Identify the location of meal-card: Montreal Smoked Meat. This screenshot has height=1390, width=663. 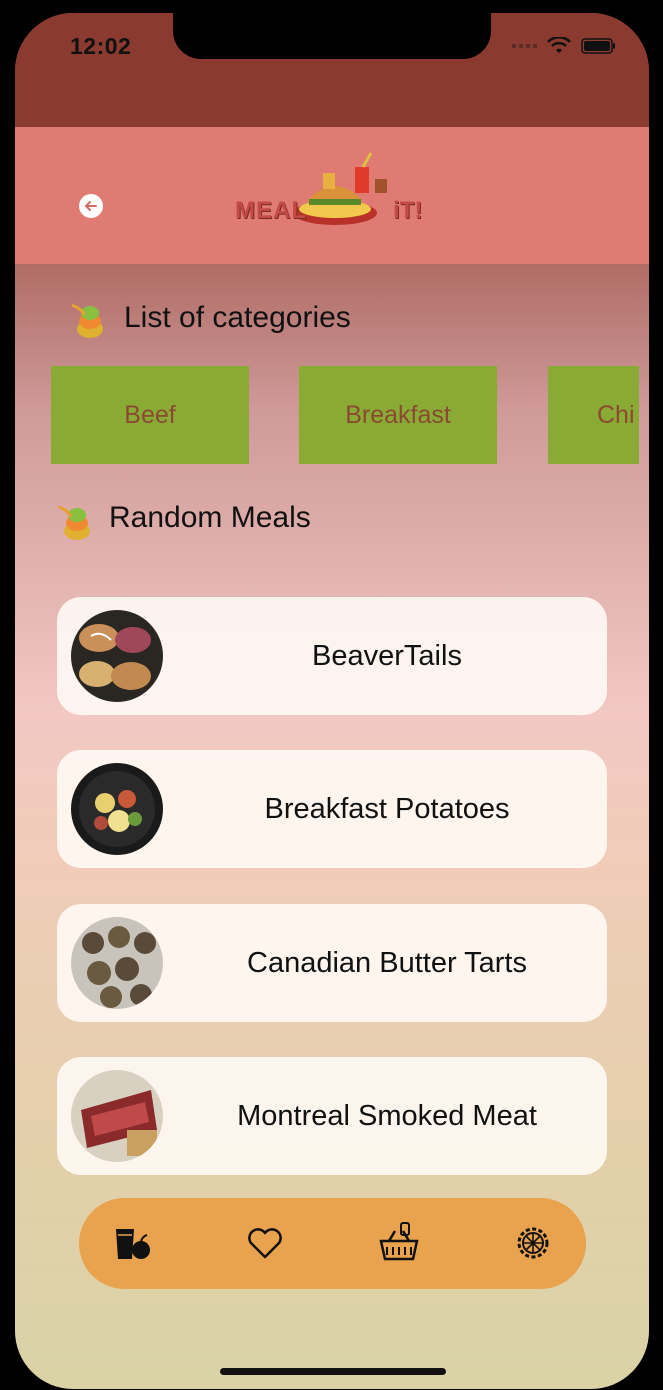
(332, 1116).